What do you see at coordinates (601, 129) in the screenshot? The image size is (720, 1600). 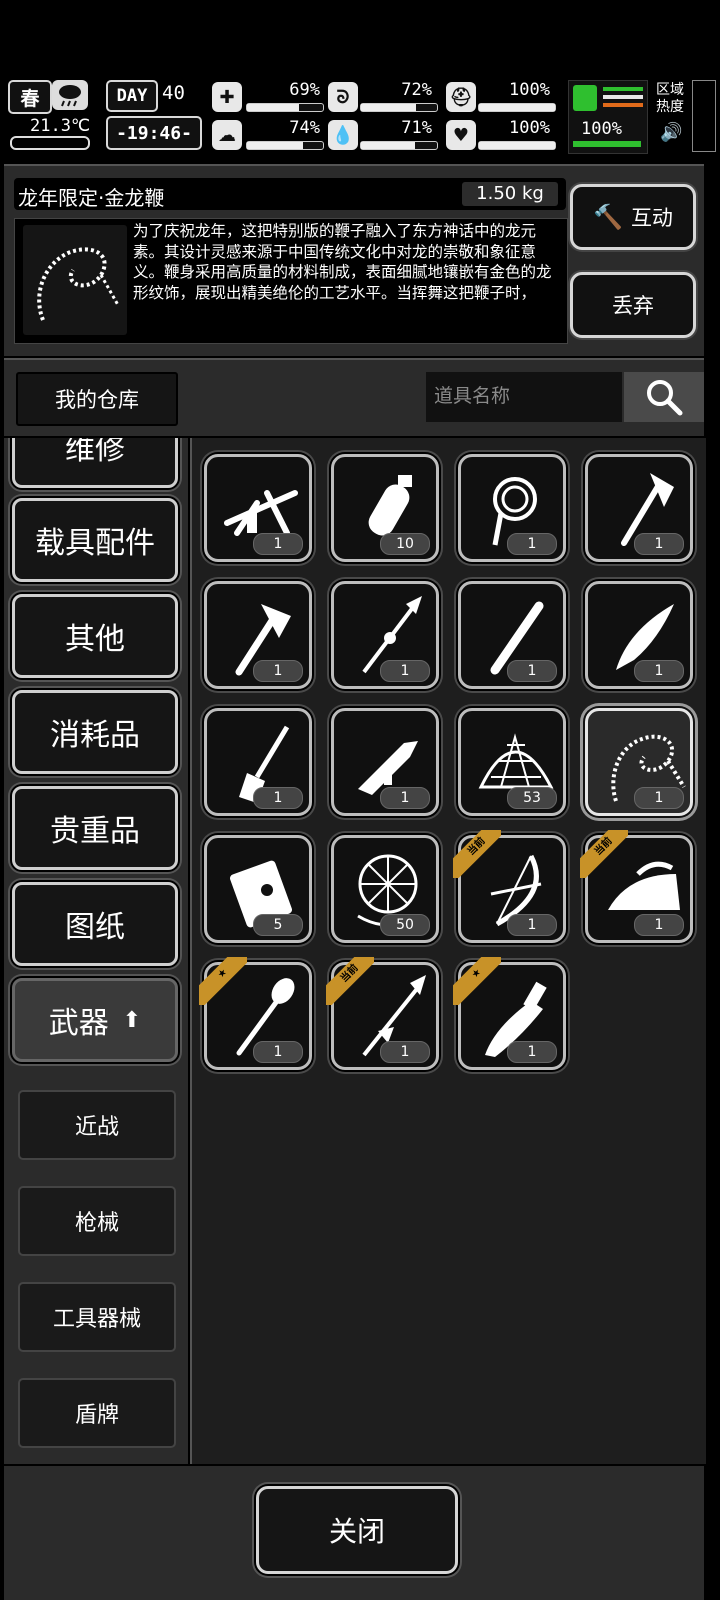 I see `stamina-value: 100%` at bounding box center [601, 129].